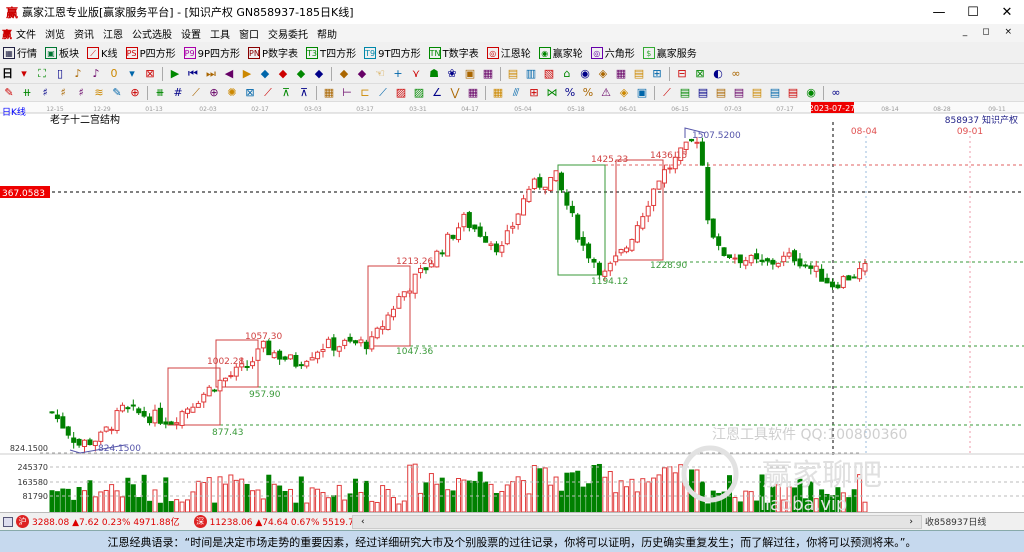 The height and width of the screenshot is (552, 1024). Describe the element at coordinates (232, 92) in the screenshot. I see `tool-icon: ✺` at that location.